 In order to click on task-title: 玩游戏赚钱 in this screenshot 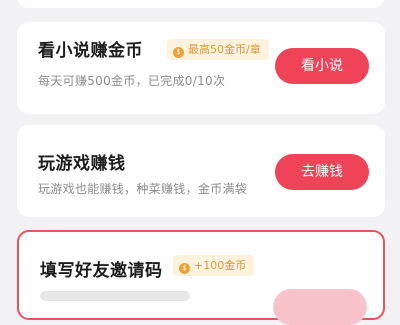, I will do `click(82, 164)`.